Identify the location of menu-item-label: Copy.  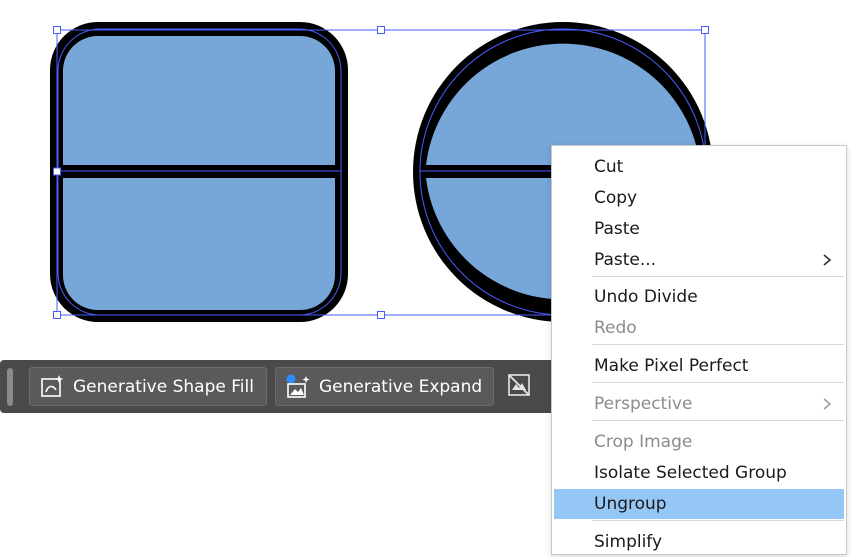
(616, 198).